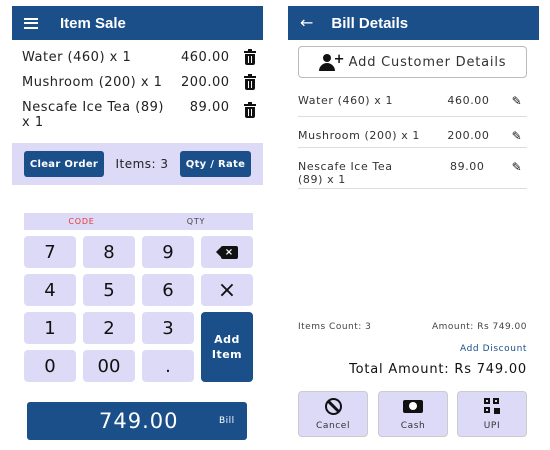 The image size is (550, 450). I want to click on cancel-icon, so click(333, 406).